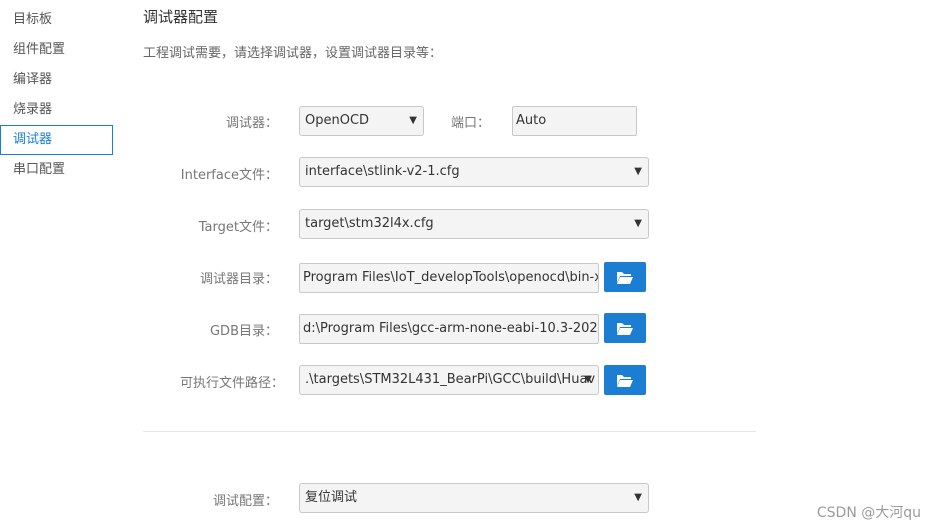  Describe the element at coordinates (238, 279) in the screenshot. I see `debugger-dir-label: 调试器目录：` at that location.